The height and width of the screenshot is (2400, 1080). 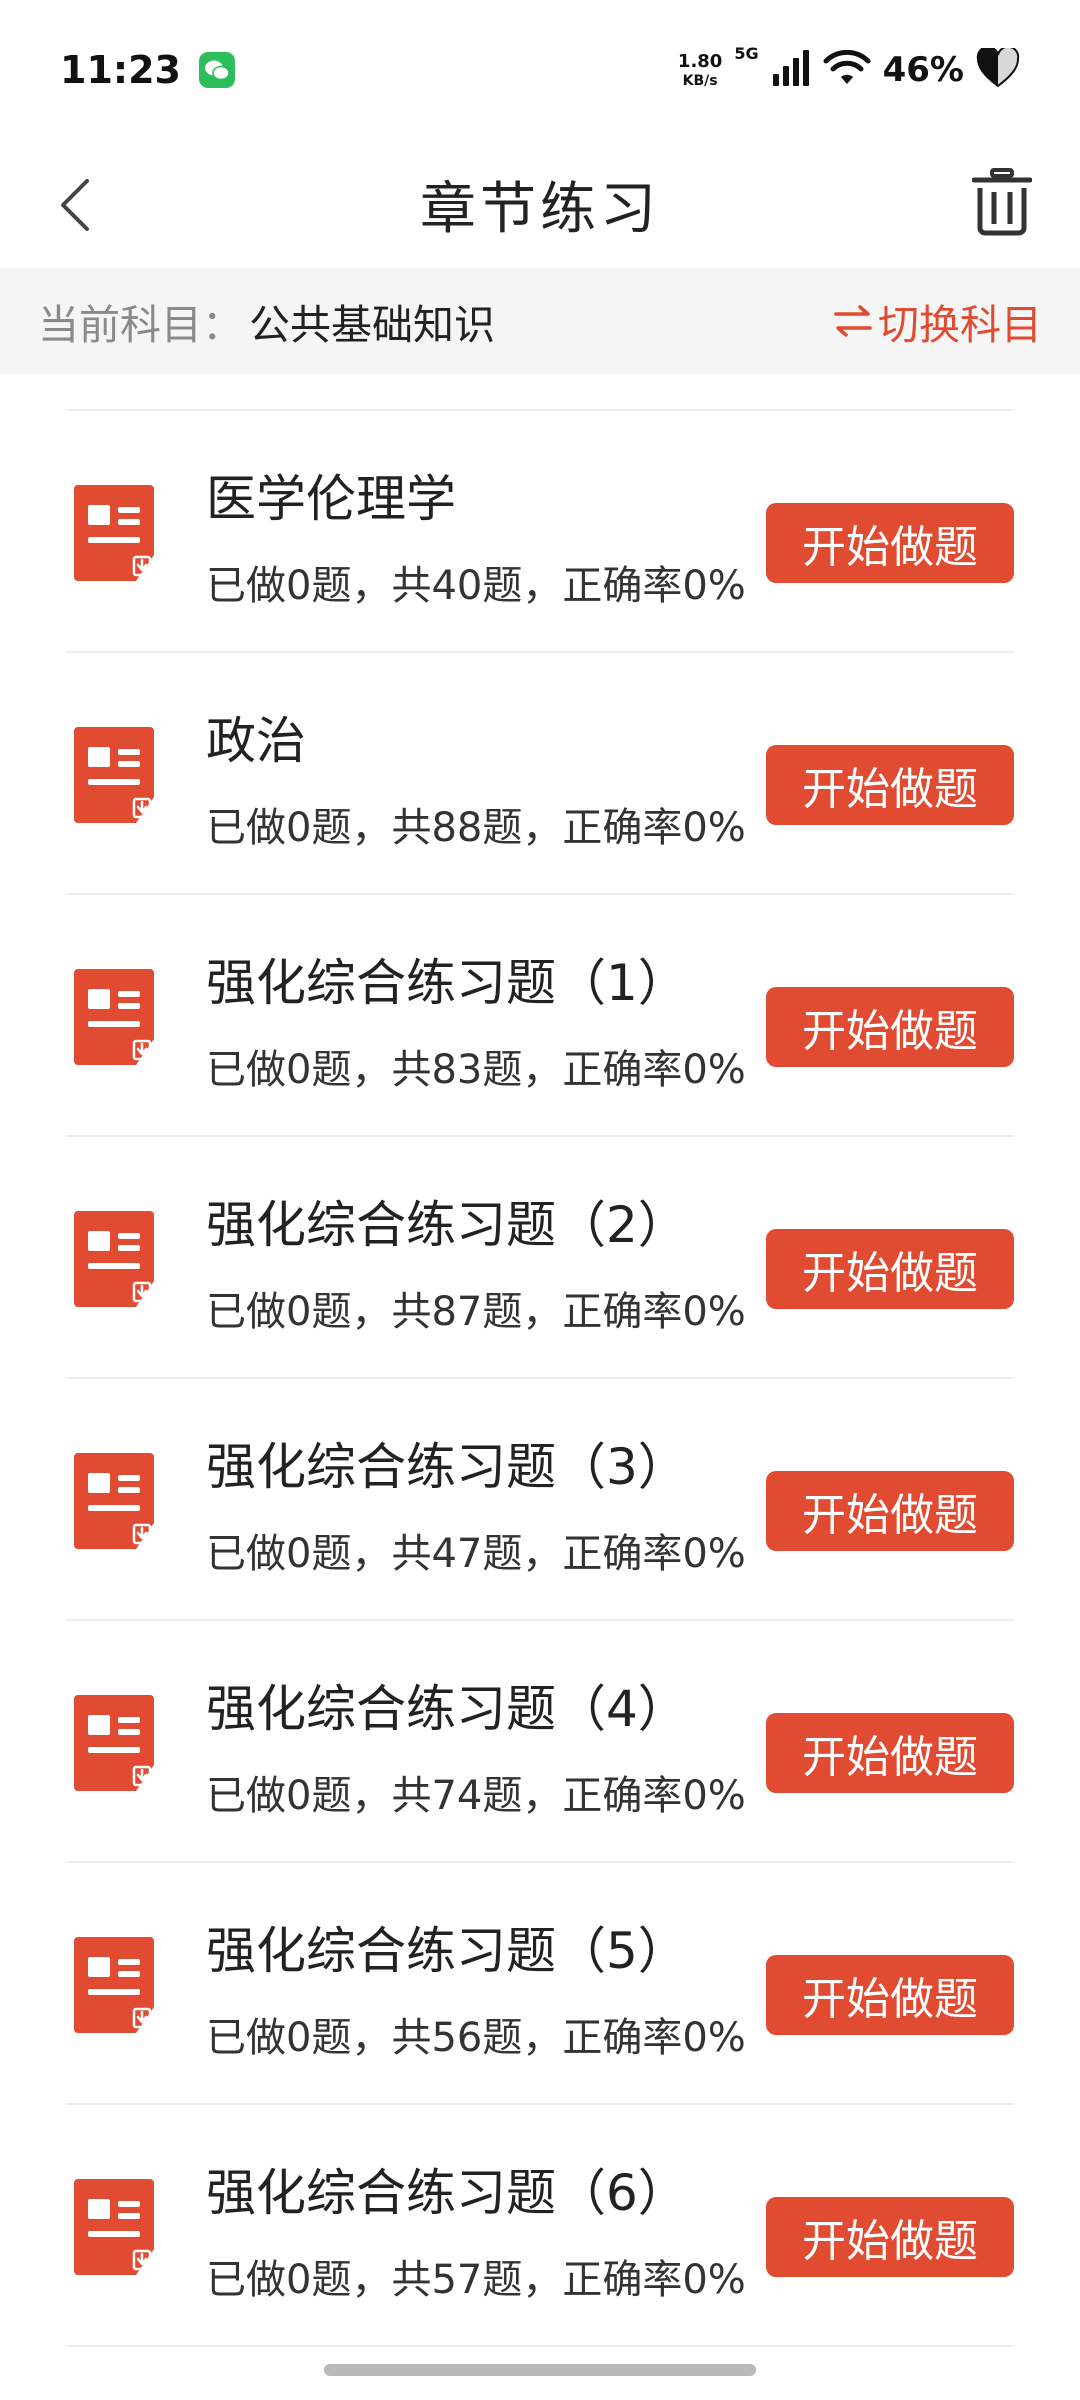 What do you see at coordinates (476, 1070) in the screenshot?
I see `chapter-stats: 已做0题，共83题，正确率0%` at bounding box center [476, 1070].